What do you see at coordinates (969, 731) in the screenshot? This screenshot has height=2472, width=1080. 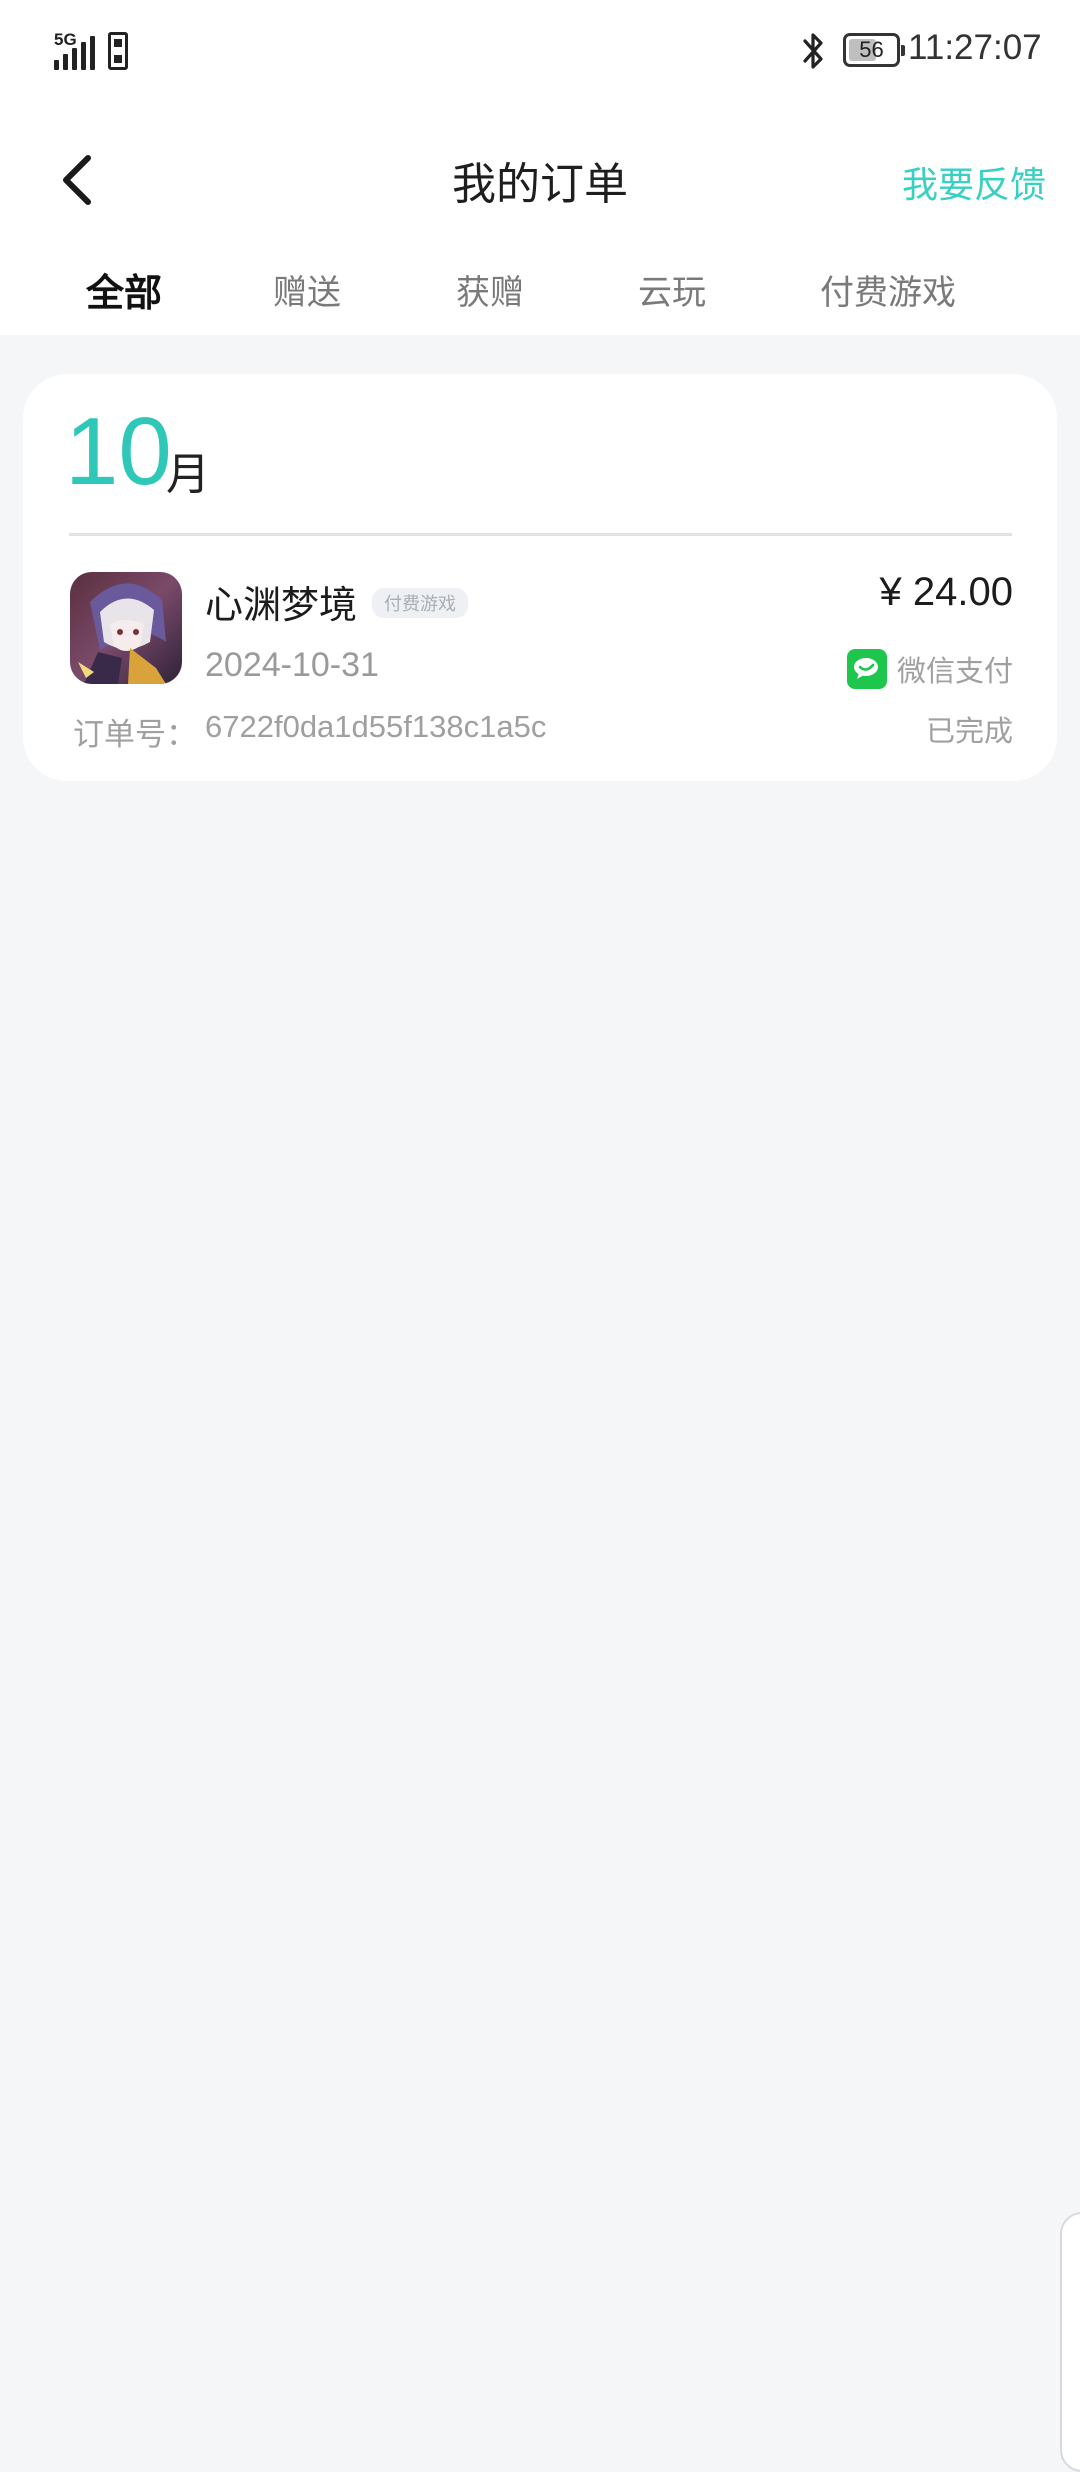 I see `order-status: 已完成` at bounding box center [969, 731].